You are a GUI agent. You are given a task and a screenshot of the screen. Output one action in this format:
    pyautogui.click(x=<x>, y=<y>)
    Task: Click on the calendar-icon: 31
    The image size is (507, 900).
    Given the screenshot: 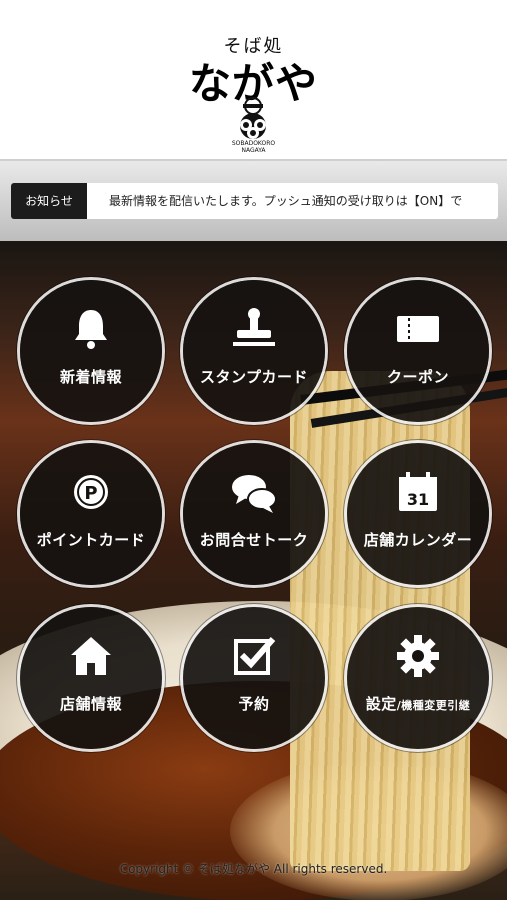 What is the action you would take?
    pyautogui.click(x=418, y=491)
    